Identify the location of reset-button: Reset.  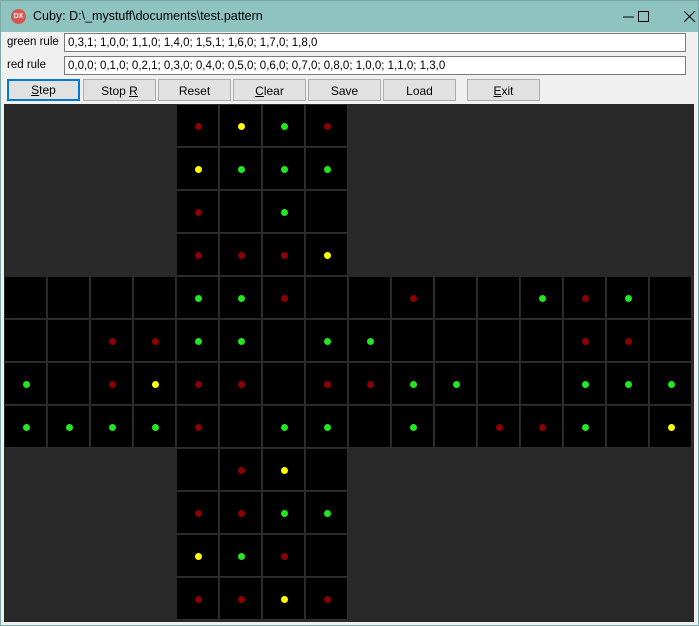
(194, 90).